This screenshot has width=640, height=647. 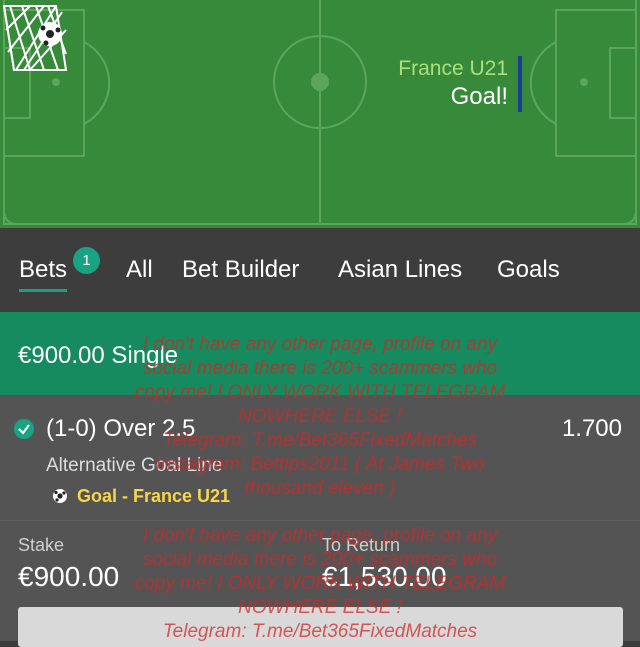 What do you see at coordinates (384, 576) in the screenshot?
I see `return-value: €1,530.00` at bounding box center [384, 576].